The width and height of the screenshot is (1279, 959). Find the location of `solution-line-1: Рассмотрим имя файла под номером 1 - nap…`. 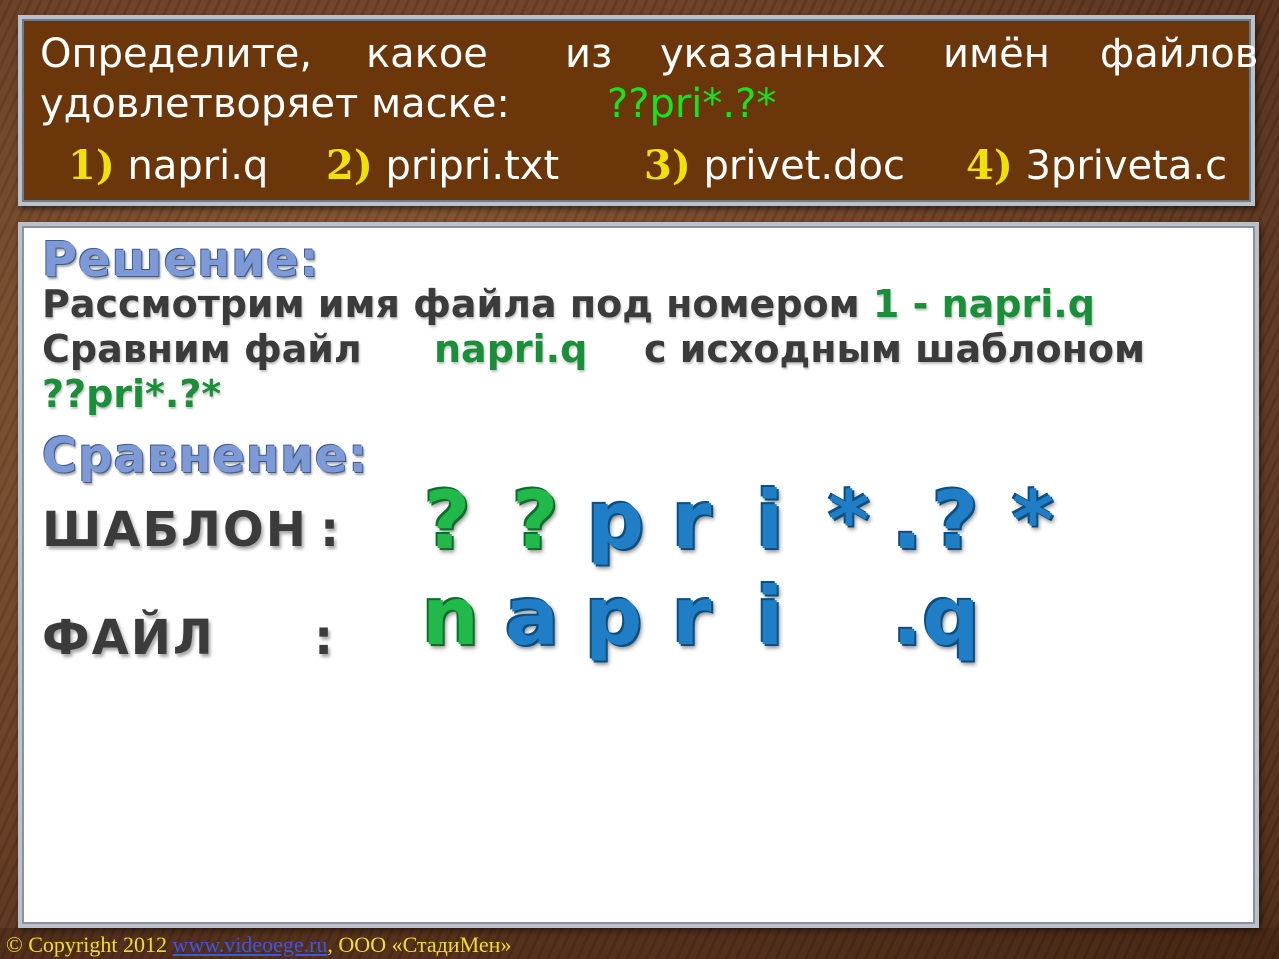

solution-line-1: Рассмотрим имя файла под номером 1 - nap… is located at coordinates (568, 304).